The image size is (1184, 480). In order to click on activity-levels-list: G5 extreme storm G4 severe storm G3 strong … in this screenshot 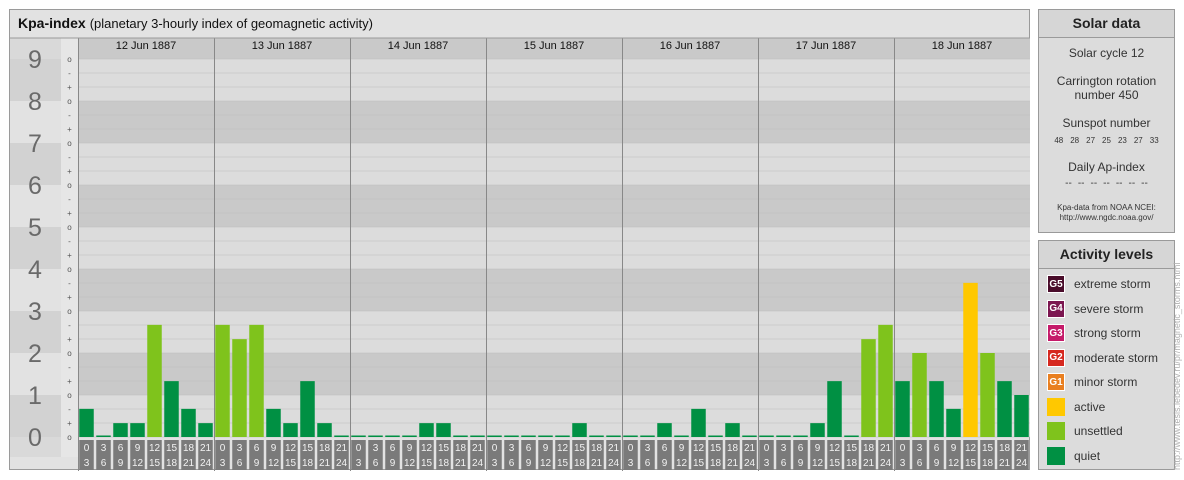, I will do `click(1106, 368)`.